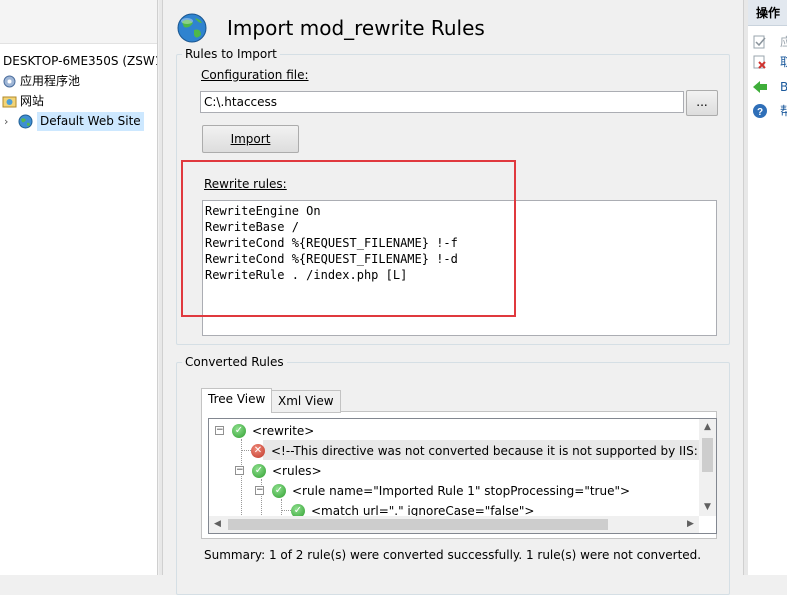 The width and height of the screenshot is (787, 595). Describe the element at coordinates (356, 28) in the screenshot. I see `page-title: Import mod_rewrite Rules` at that location.